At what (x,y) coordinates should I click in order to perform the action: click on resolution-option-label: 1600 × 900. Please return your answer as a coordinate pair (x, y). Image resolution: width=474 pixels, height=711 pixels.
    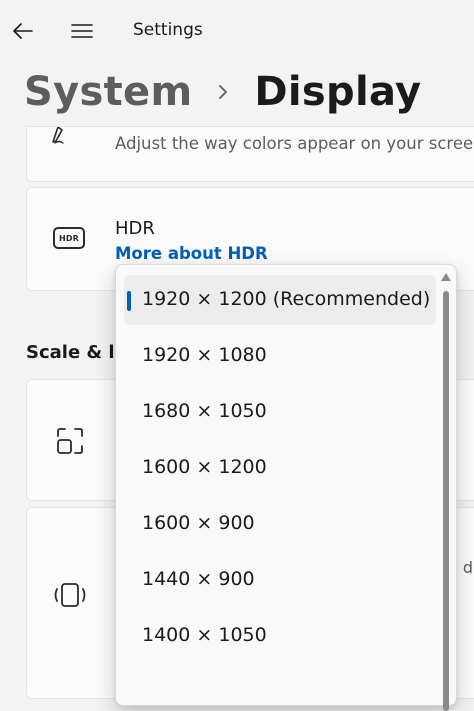
    Looking at the image, I should click on (198, 523).